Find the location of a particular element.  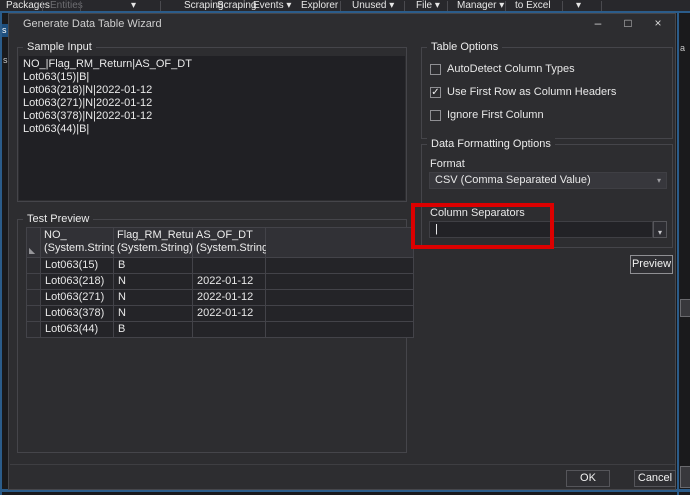

edge-fragment-text-right: a is located at coordinates (683, 48).